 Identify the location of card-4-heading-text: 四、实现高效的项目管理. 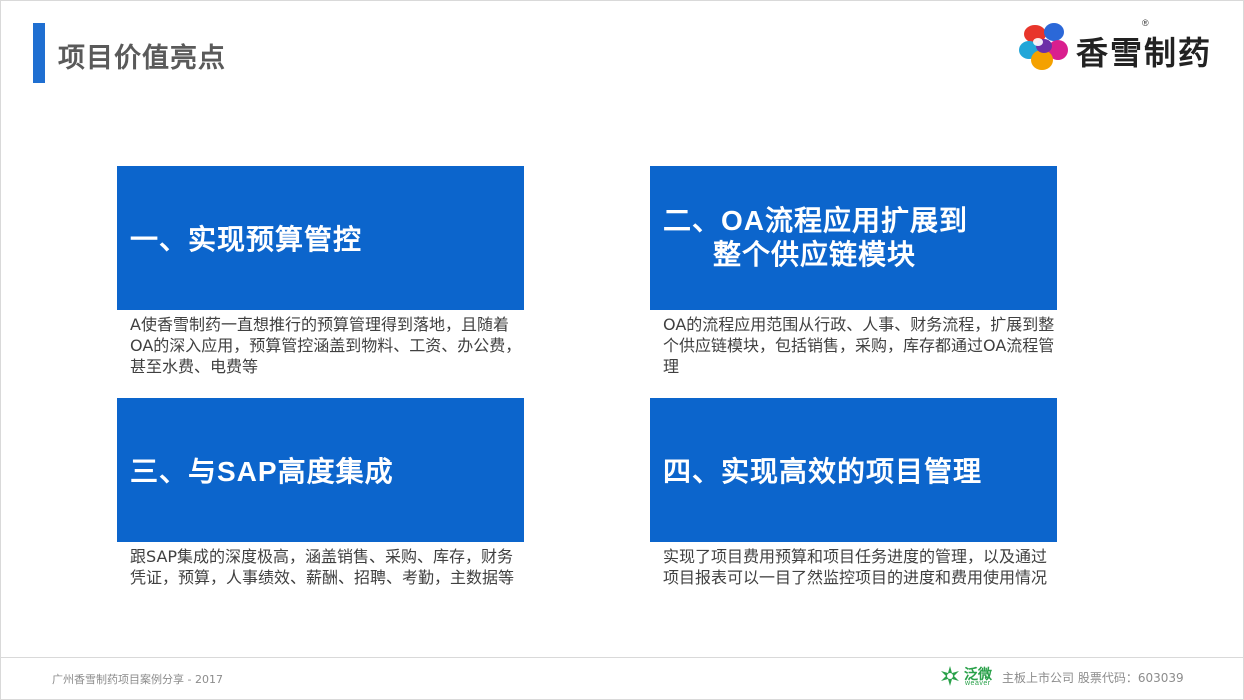
(823, 471).